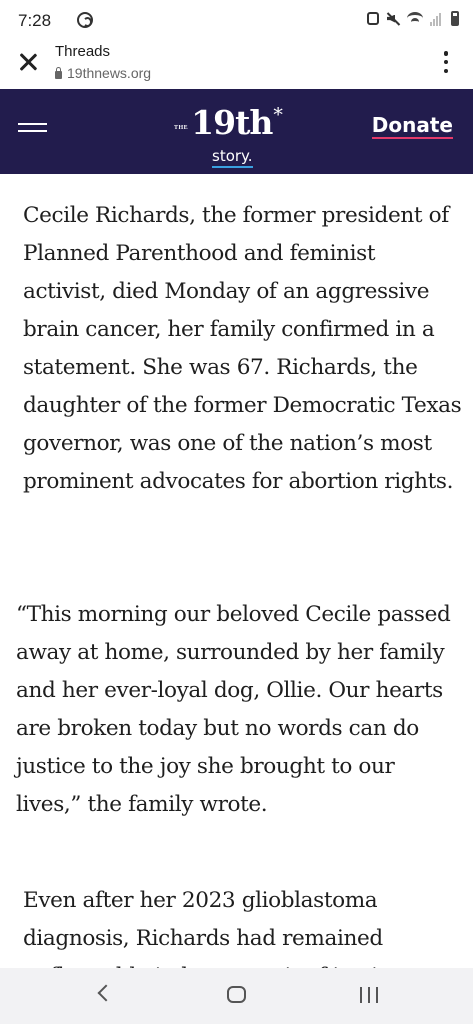  Describe the element at coordinates (278, 115) in the screenshot. I see `logo-star: *` at that location.